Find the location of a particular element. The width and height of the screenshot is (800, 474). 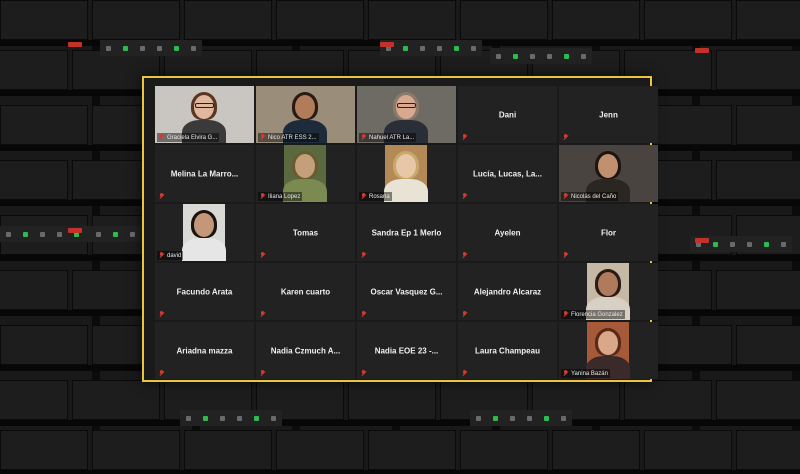

participant-tile: Dani is located at coordinates (507, 114).